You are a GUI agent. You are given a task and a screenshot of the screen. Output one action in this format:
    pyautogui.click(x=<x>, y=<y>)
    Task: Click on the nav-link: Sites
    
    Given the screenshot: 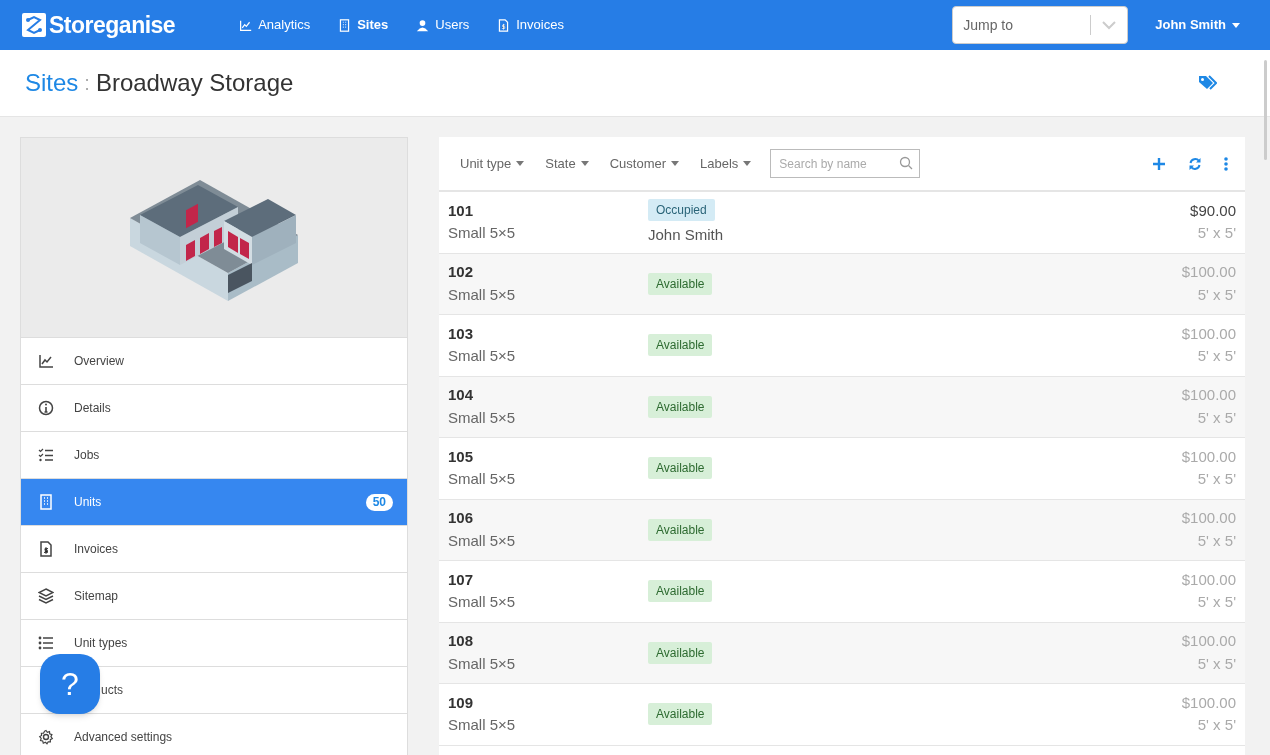 What is the action you would take?
    pyautogui.click(x=363, y=25)
    